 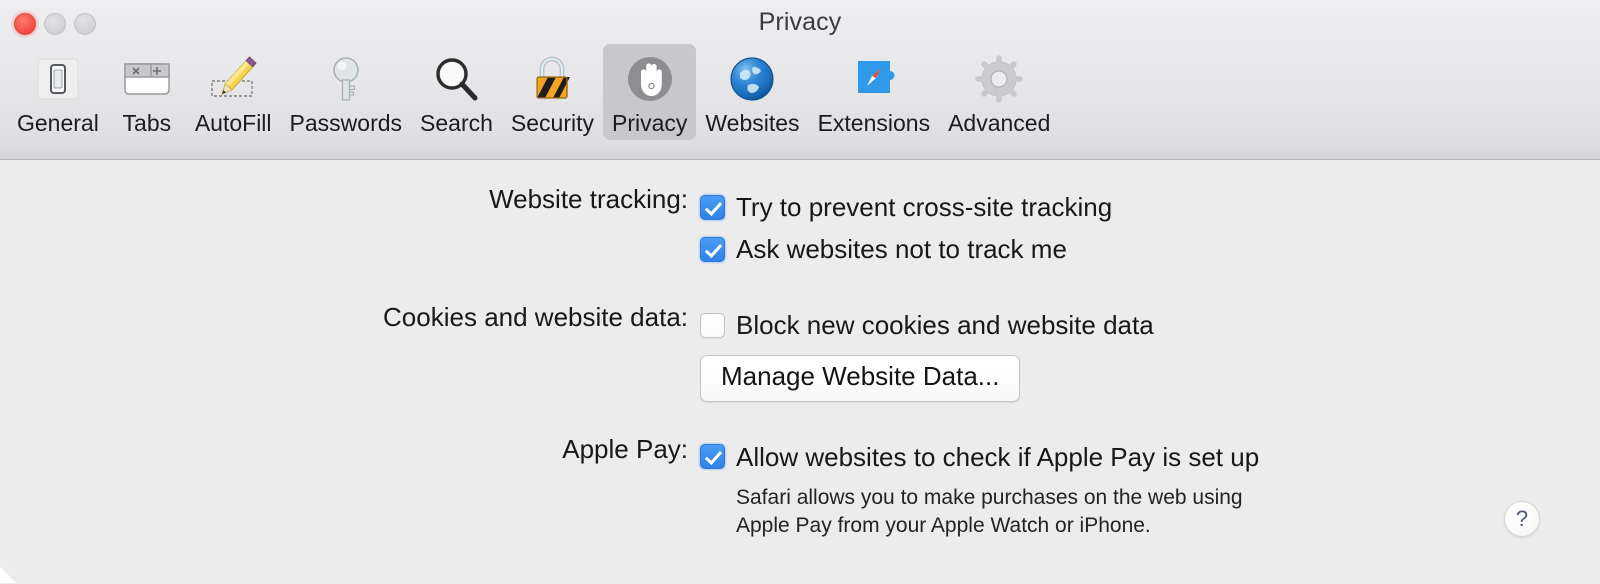 What do you see at coordinates (1150, 207) in the screenshot?
I see `checkbox-row-prevent-cross-site-tracking: Try to prevent cross-site tracking` at bounding box center [1150, 207].